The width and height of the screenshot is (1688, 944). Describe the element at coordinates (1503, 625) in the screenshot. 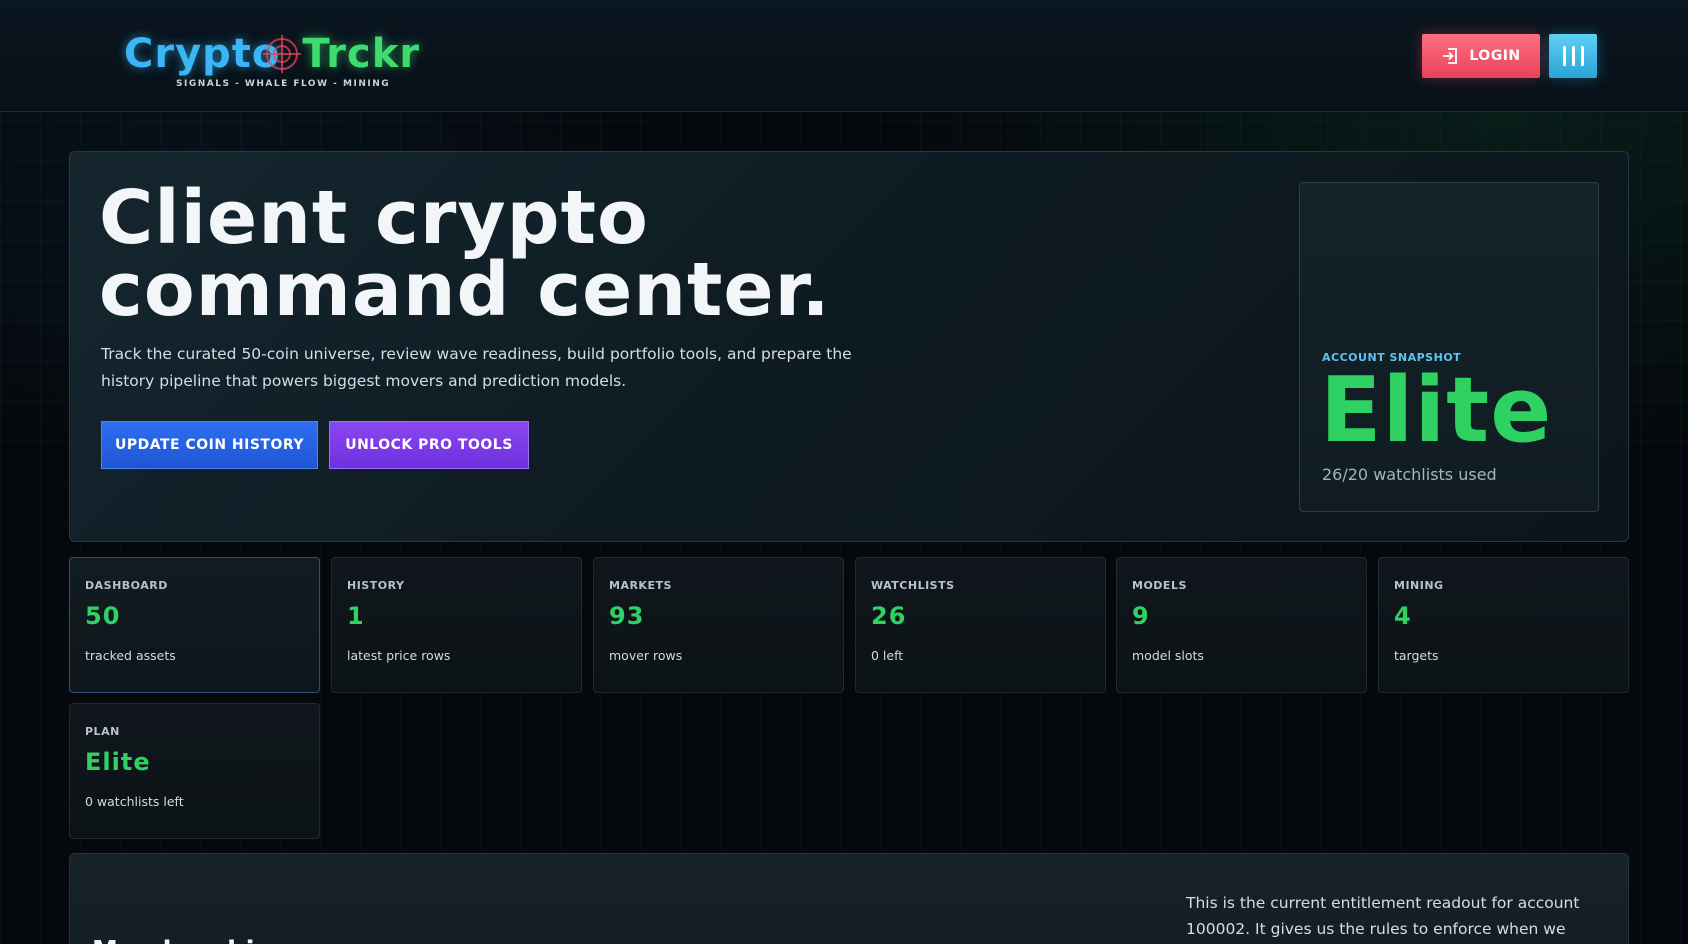

I see `stat-card-mining: MINING 4 targets` at that location.